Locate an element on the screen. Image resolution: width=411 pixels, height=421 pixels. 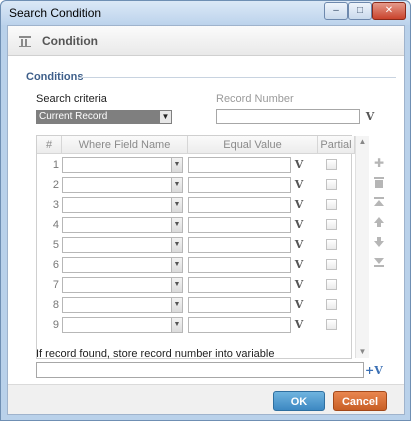
record-number-input is located at coordinates (288, 116).